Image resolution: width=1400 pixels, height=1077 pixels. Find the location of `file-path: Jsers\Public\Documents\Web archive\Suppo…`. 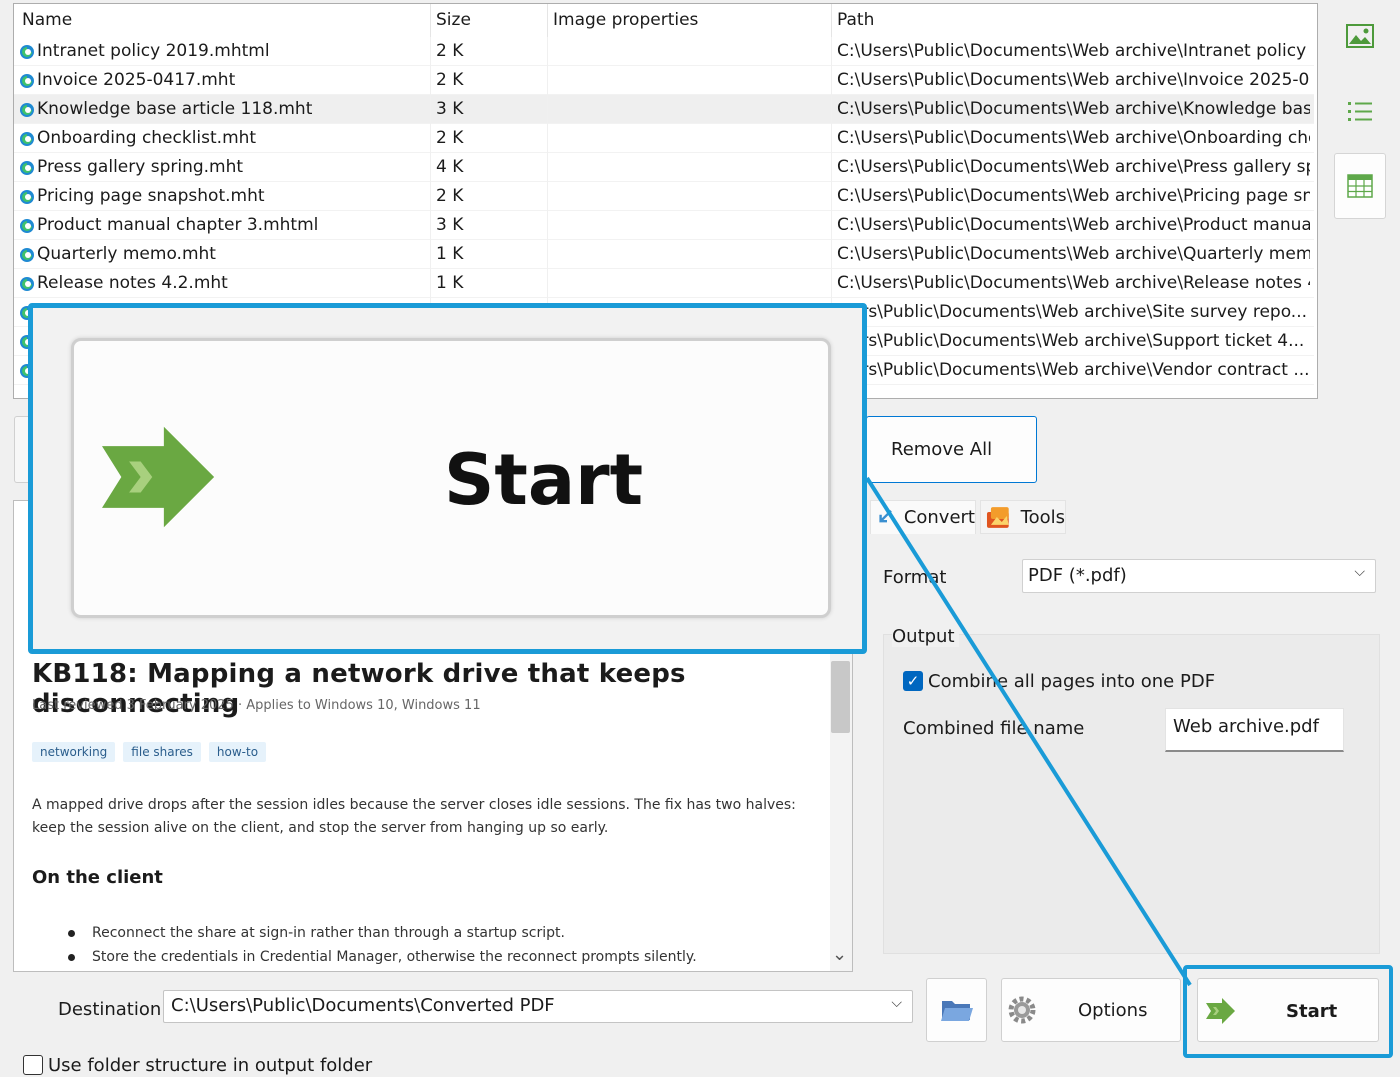

file-path: Jsers\Public\Documents\Web archive\Suppo… is located at coordinates (1071, 341).